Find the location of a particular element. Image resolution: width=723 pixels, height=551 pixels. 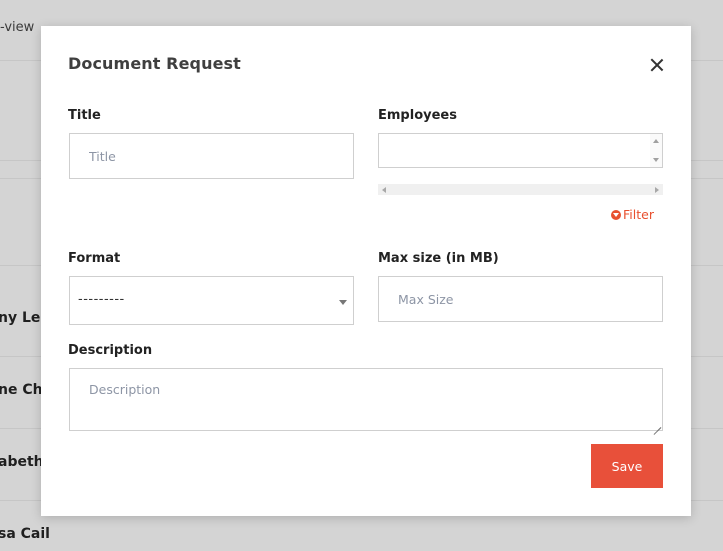

modal-title: Document Request is located at coordinates (154, 63).